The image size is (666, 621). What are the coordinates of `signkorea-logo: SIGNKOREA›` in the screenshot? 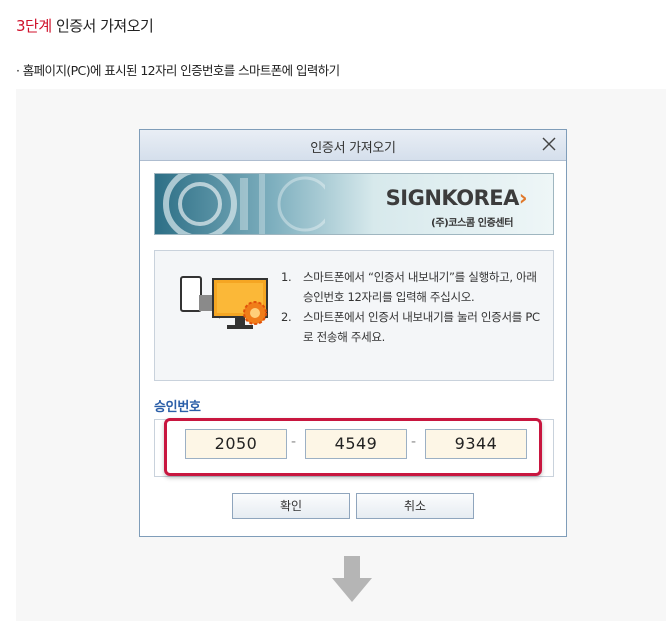 It's located at (456, 198).